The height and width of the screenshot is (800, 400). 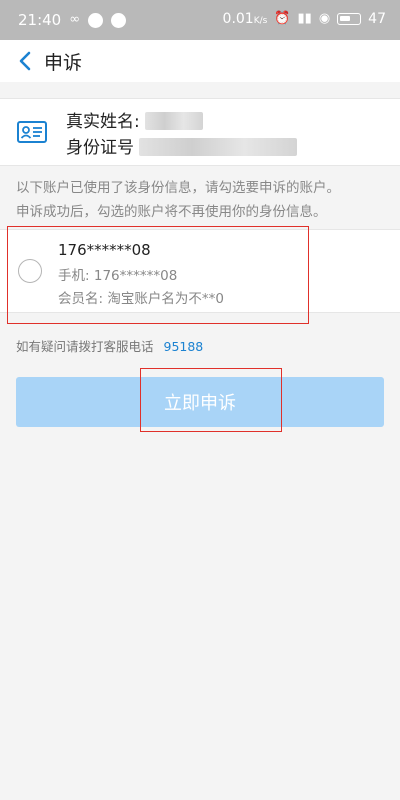 I want to click on chevron-left-icon, so click(x=25, y=61).